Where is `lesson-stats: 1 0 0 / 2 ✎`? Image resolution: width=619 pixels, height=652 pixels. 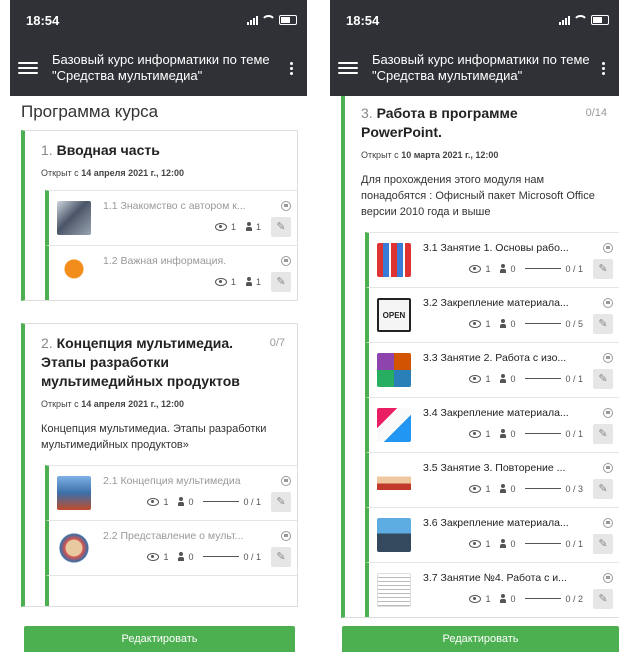 lesson-stats: 1 0 0 / 2 ✎ is located at coordinates (518, 598).